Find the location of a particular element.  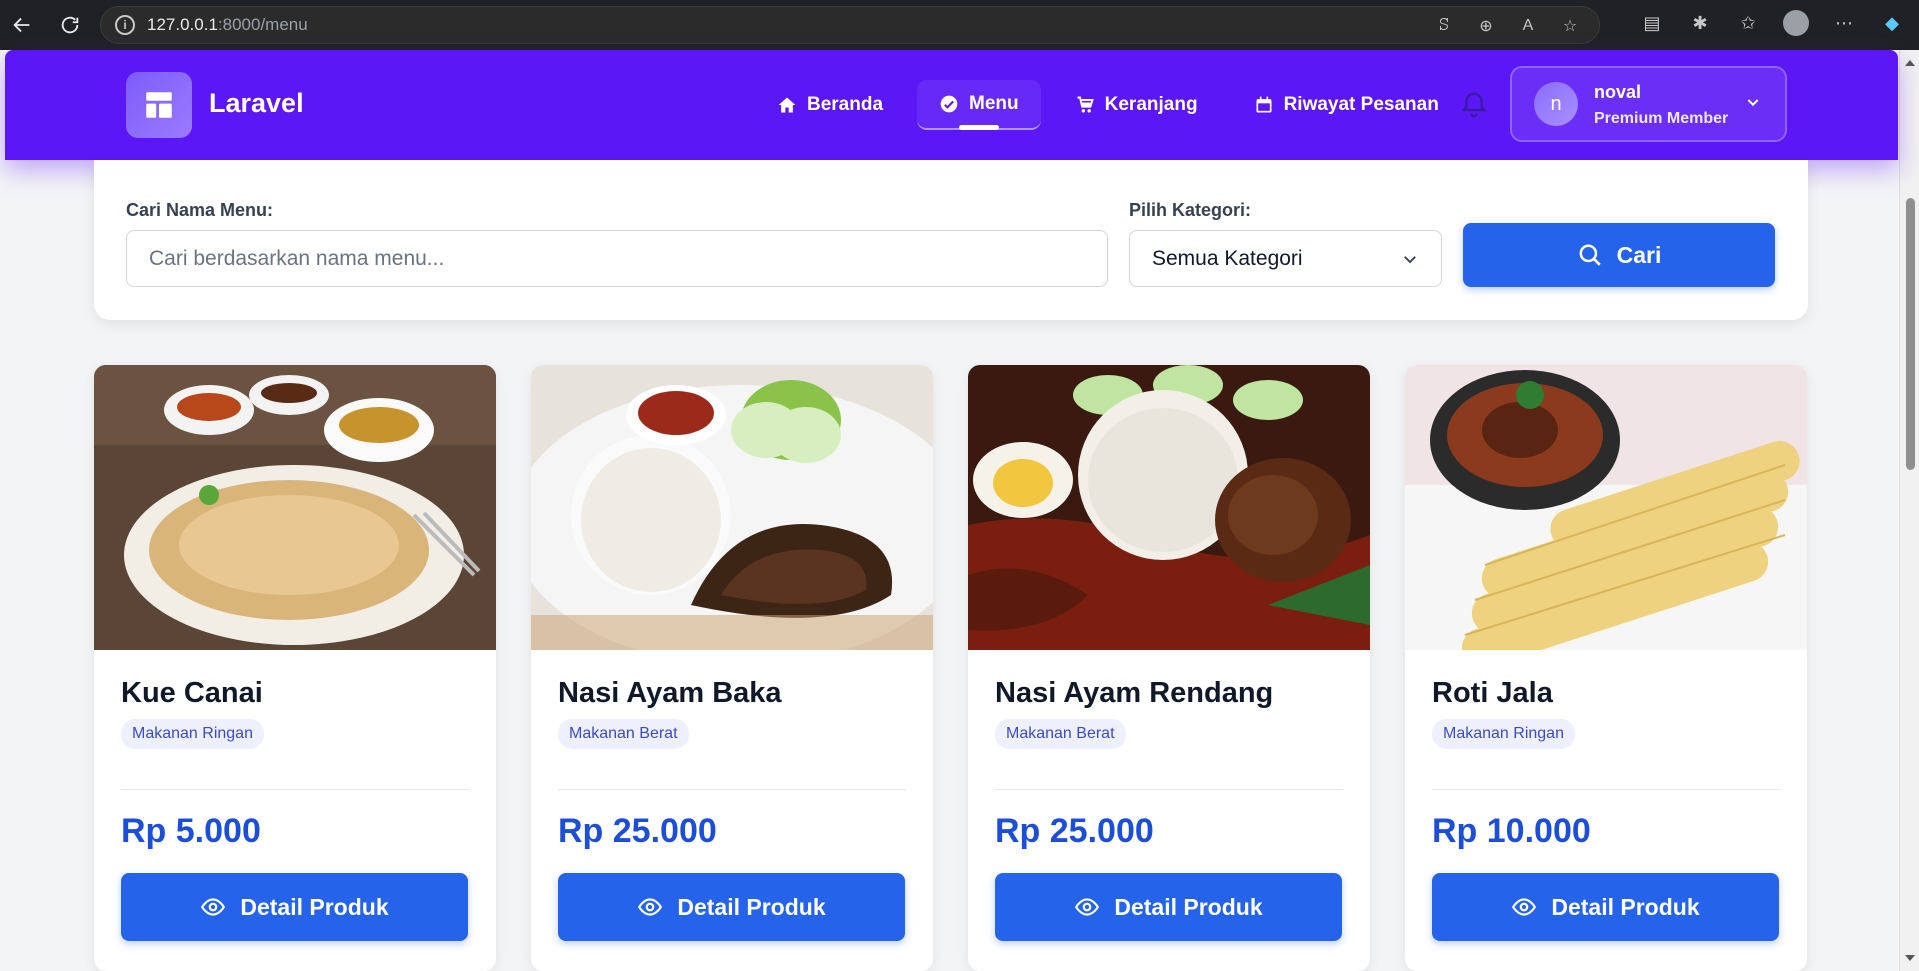

cart-icon is located at coordinates (1085, 104).